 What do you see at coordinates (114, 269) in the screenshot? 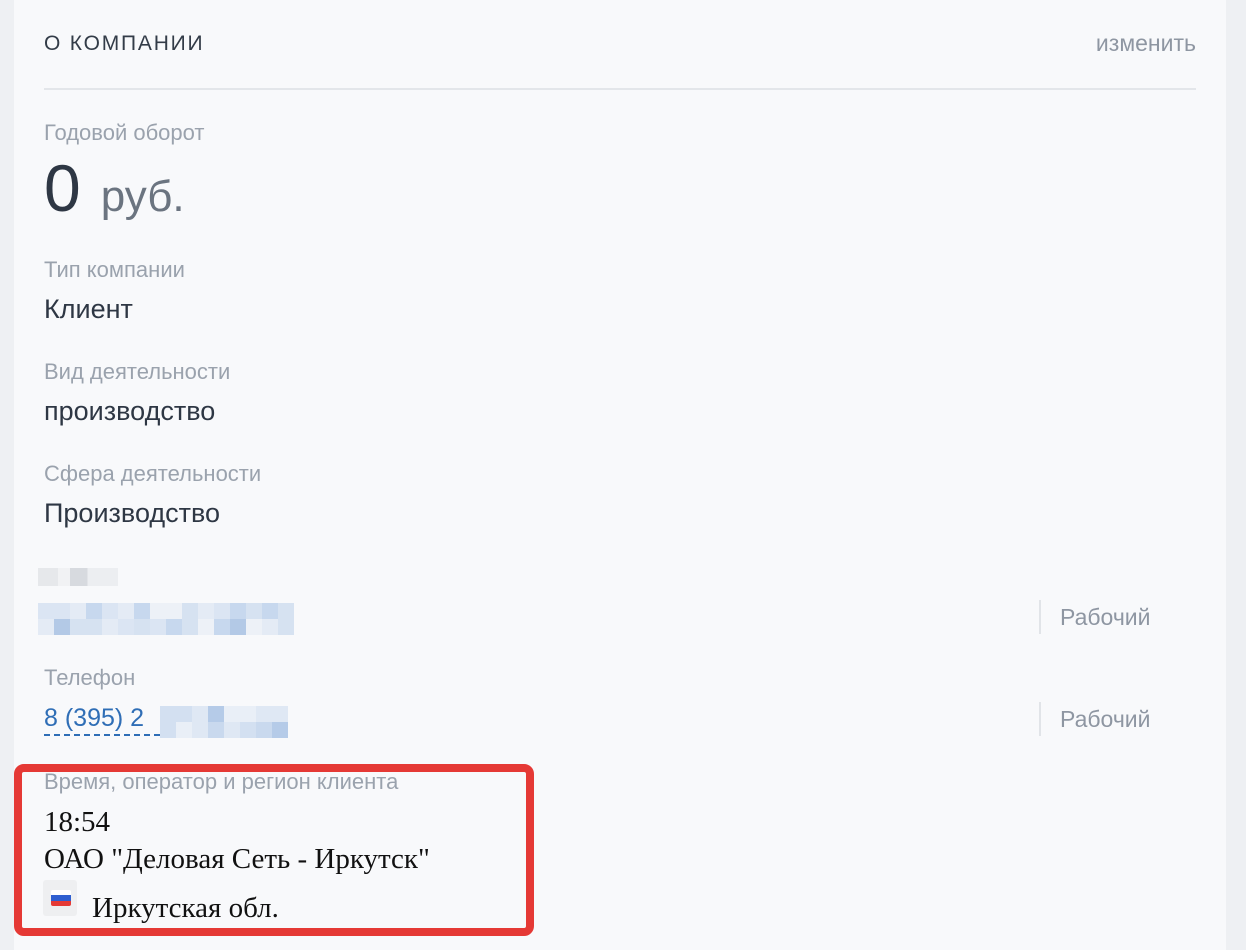
I see `company-type-label: Тип компании` at bounding box center [114, 269].